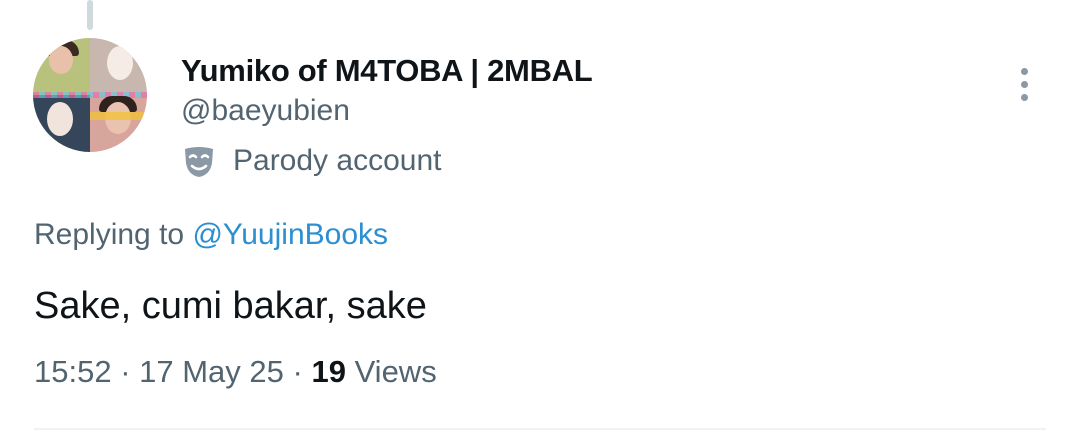 This screenshot has height=437, width=1080. What do you see at coordinates (1024, 84) in the screenshot?
I see `more-options-button` at bounding box center [1024, 84].